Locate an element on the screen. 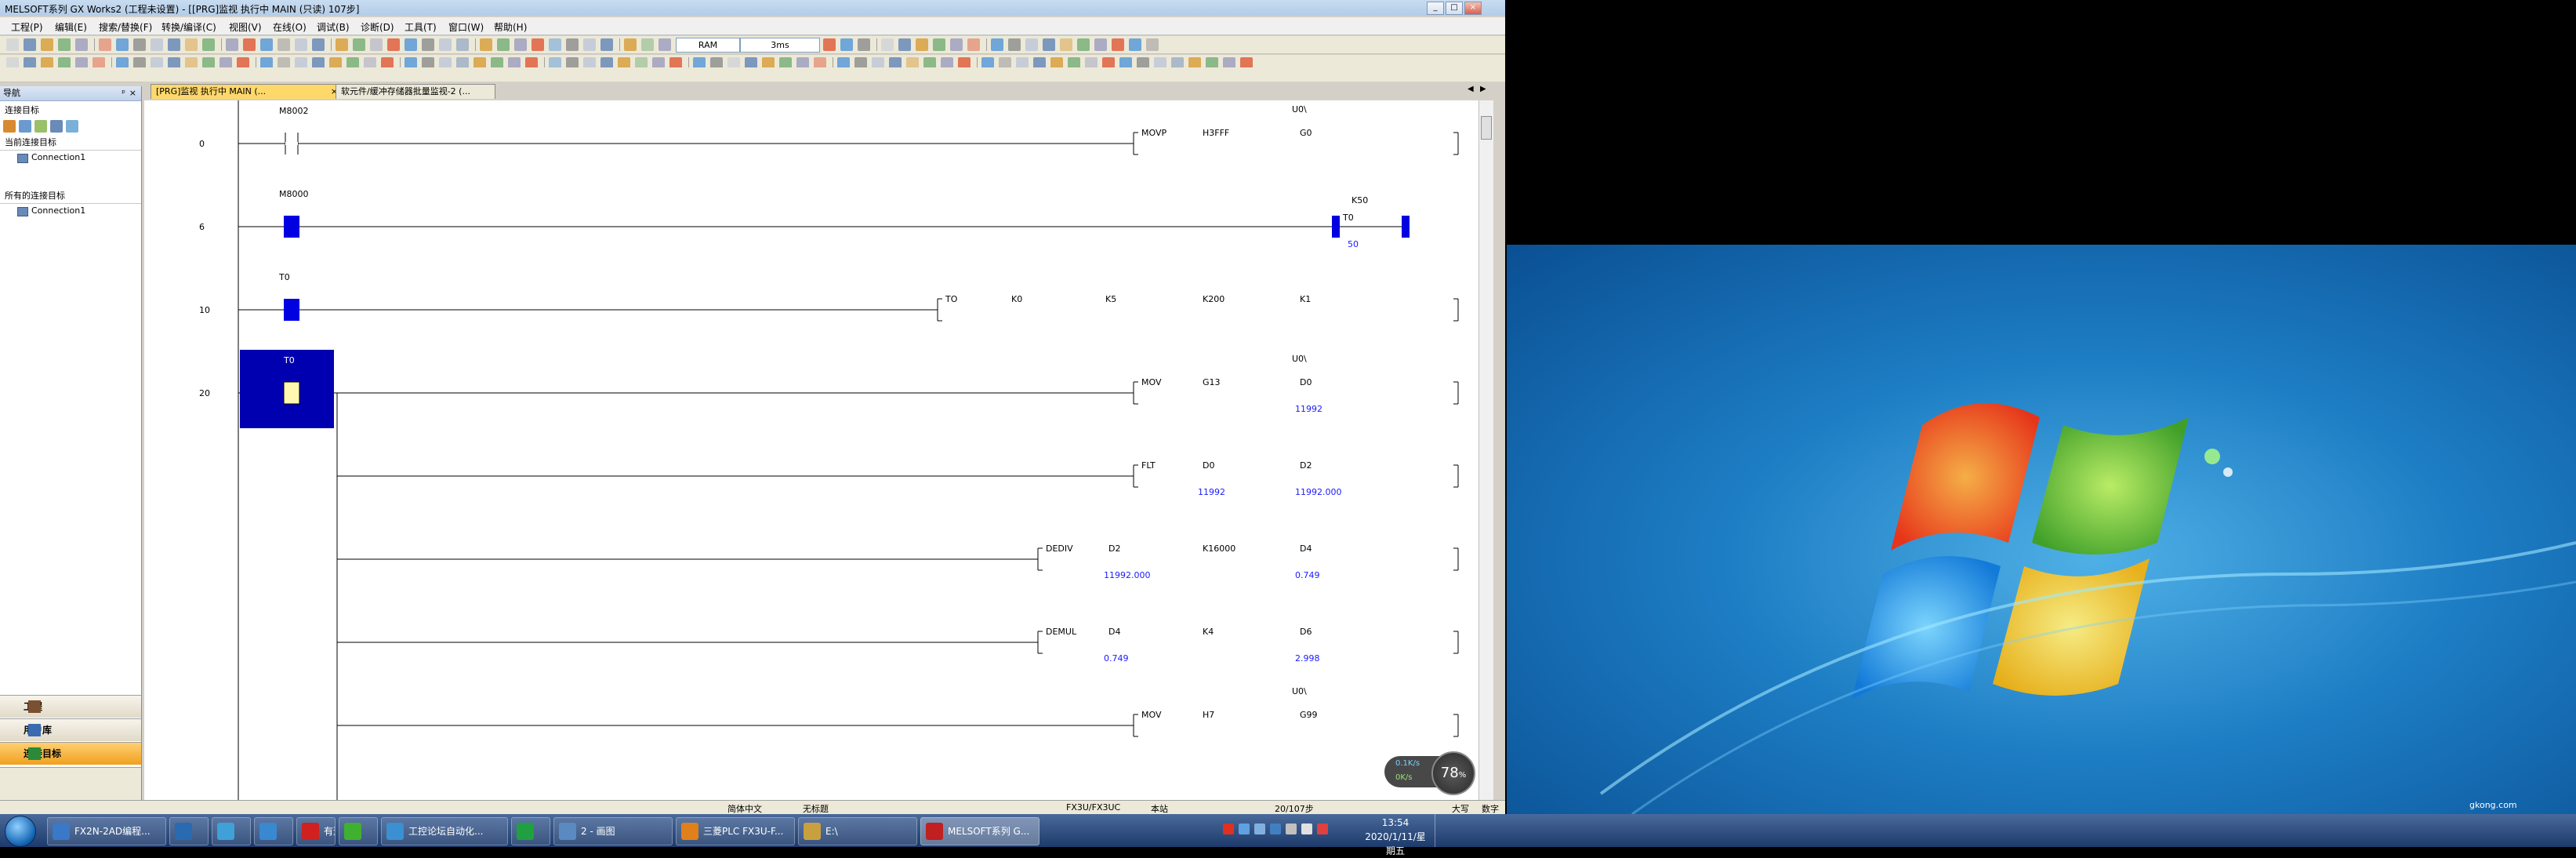  menu-help: 帮助(H) is located at coordinates (511, 27).